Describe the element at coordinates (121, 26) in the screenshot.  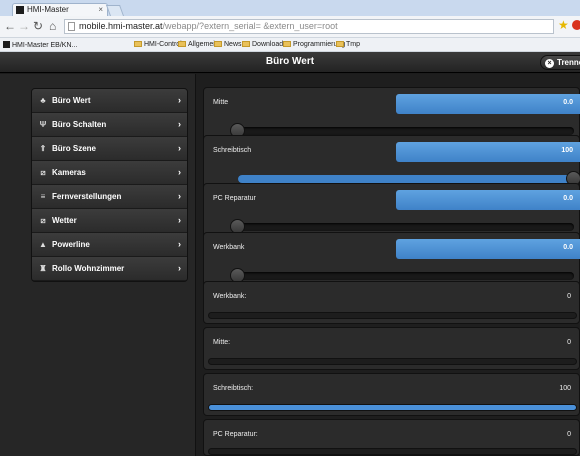
I see `url-host: mobile.hmi-master.at` at that location.